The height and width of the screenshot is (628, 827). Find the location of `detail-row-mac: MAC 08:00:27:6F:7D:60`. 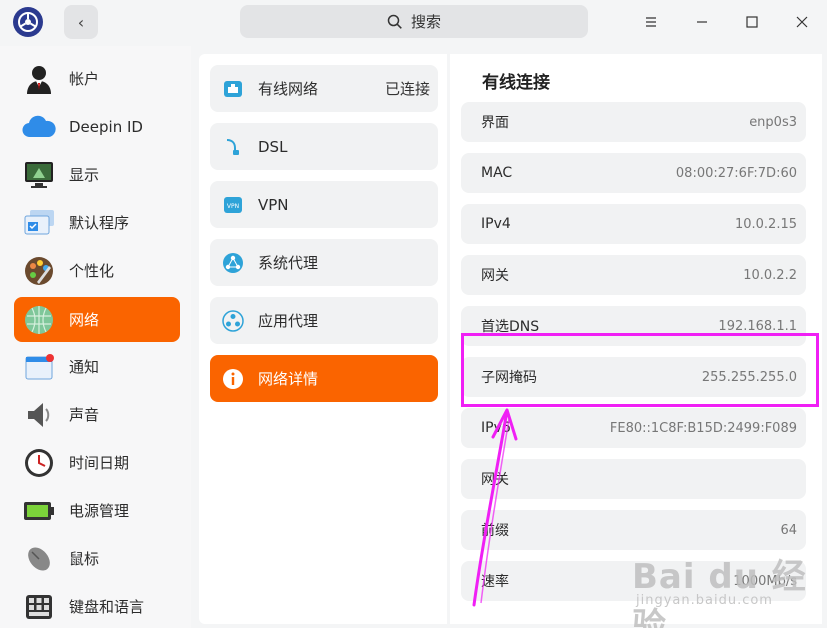

detail-row-mac: MAC 08:00:27:6F:7D:60 is located at coordinates (633, 173).